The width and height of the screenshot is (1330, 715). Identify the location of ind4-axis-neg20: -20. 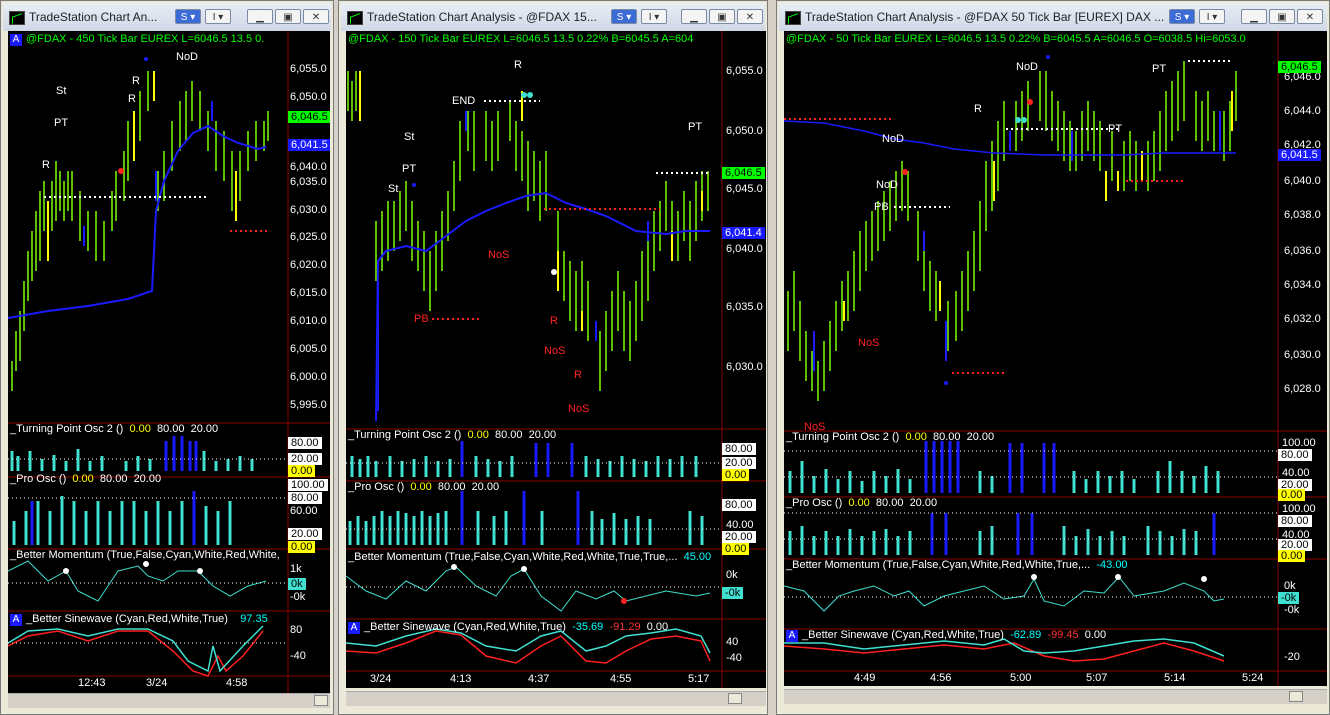
(1292, 657).